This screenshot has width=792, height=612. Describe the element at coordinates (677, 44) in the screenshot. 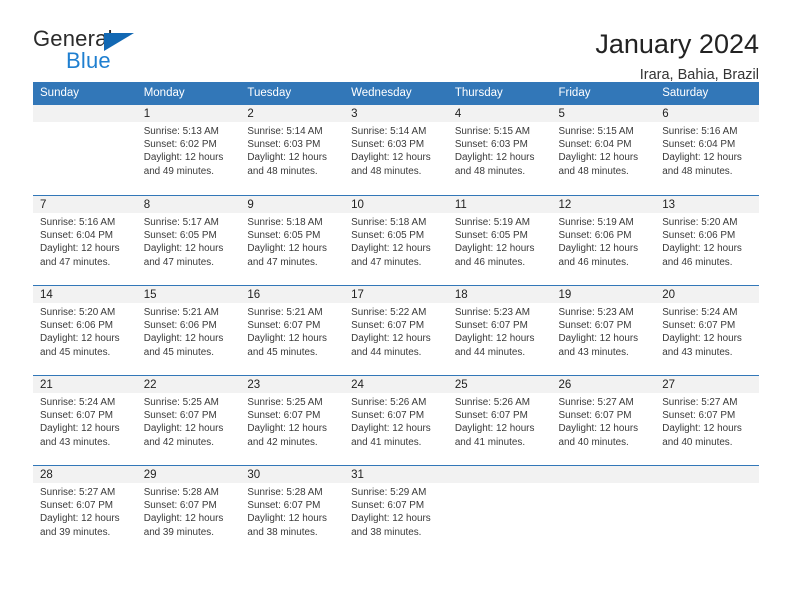

I see `page-title: January 2024` at that location.